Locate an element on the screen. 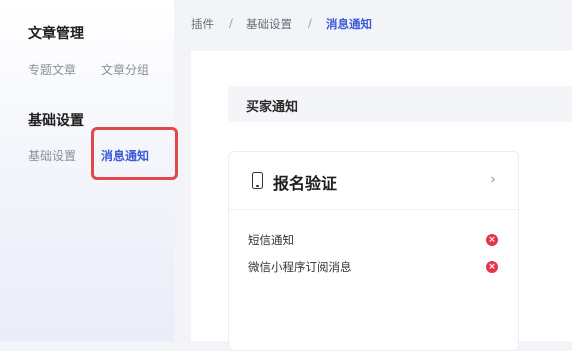  phone-icon is located at coordinates (257, 180).